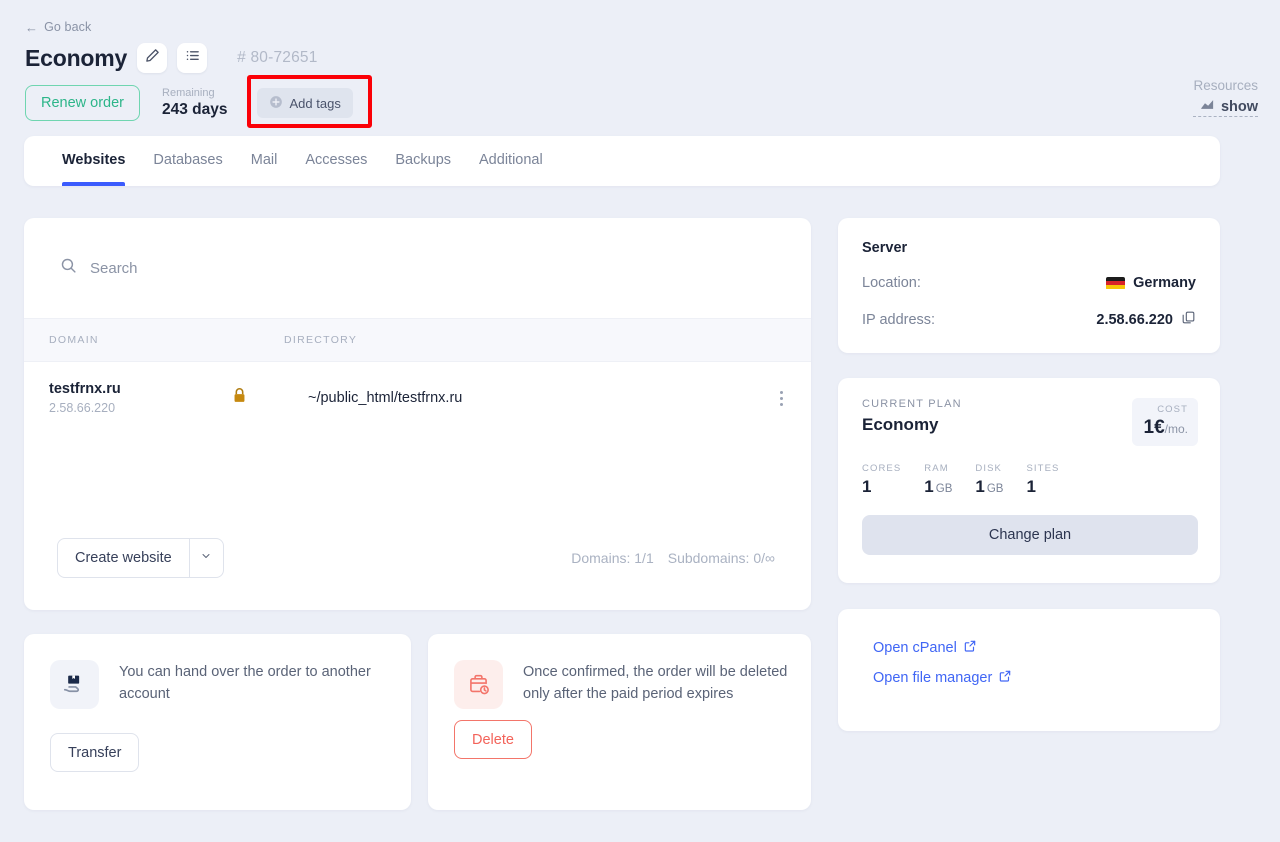 This screenshot has width=1280, height=842. Describe the element at coordinates (1043, 468) in the screenshot. I see `spec-sites-label: SITES` at that location.